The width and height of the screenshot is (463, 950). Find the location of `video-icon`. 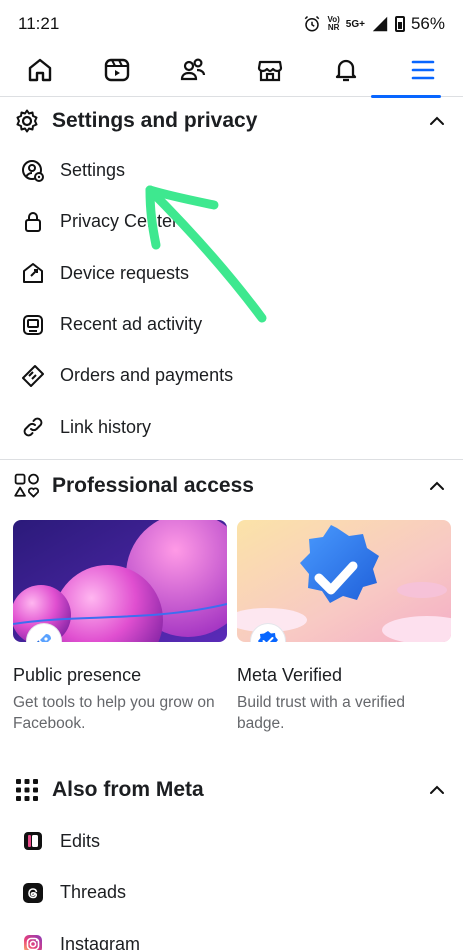

video-icon is located at coordinates (116, 70).